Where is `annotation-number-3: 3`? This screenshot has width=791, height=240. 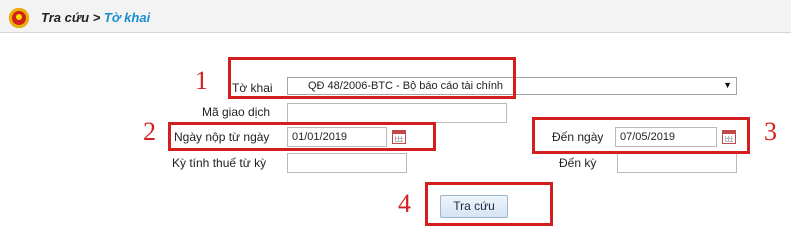 annotation-number-3: 3 is located at coordinates (770, 131).